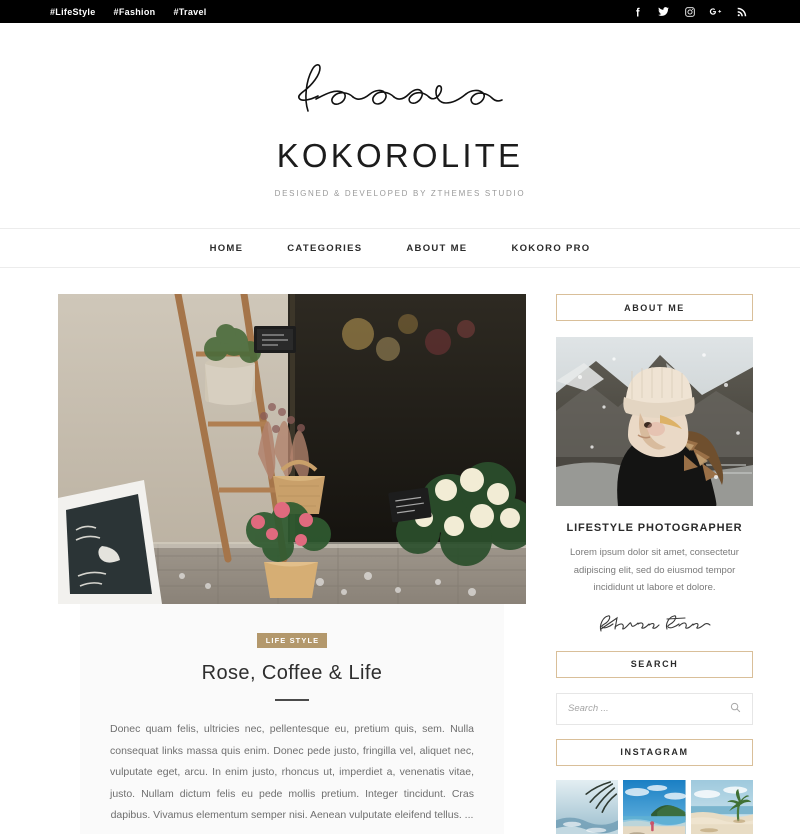 Image resolution: width=800 pixels, height=834 pixels. What do you see at coordinates (135, 12) in the screenshot?
I see `topbar-tag-fashion: #Fashion` at bounding box center [135, 12].